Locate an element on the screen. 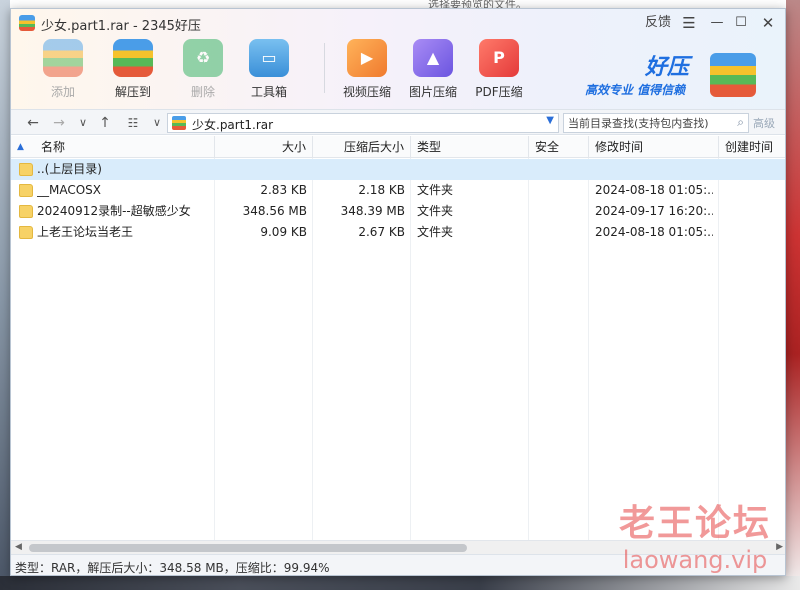 The height and width of the screenshot is (590, 800). brand-logo-icon is located at coordinates (733, 75).